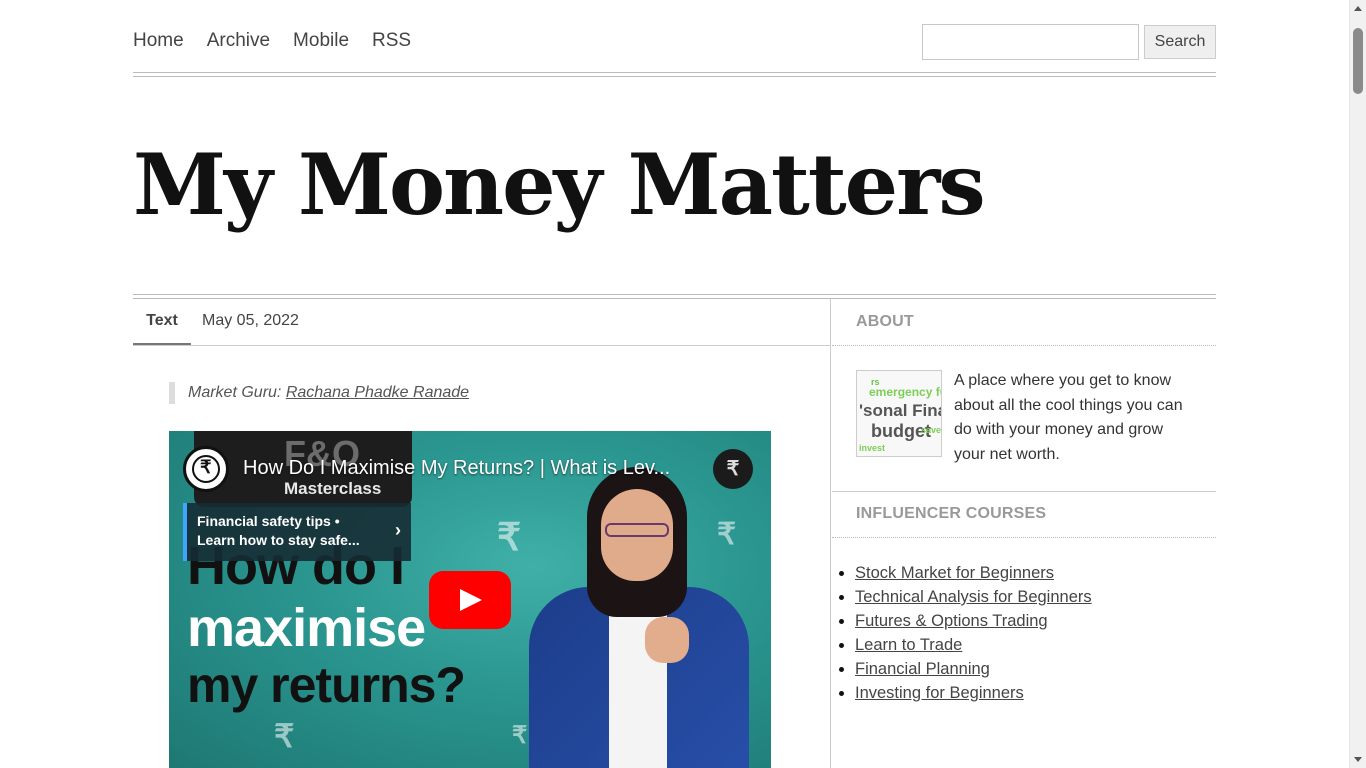  What do you see at coordinates (1024, 491) in the screenshot?
I see `widget-divider` at bounding box center [1024, 491].